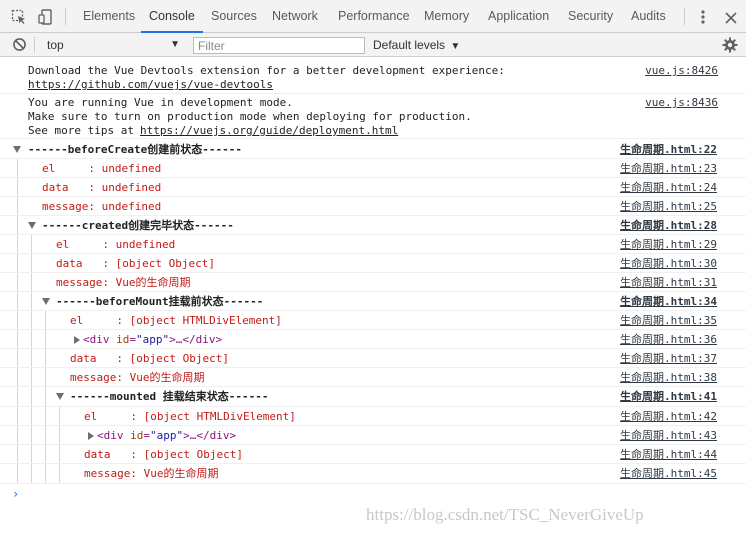 The width and height of the screenshot is (746, 537). I want to click on context-value: top, so click(55, 45).